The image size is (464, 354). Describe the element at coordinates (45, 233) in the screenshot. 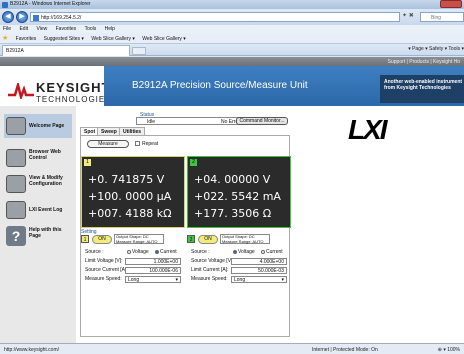

I see `sidebar-item-label: Help with this Page` at that location.